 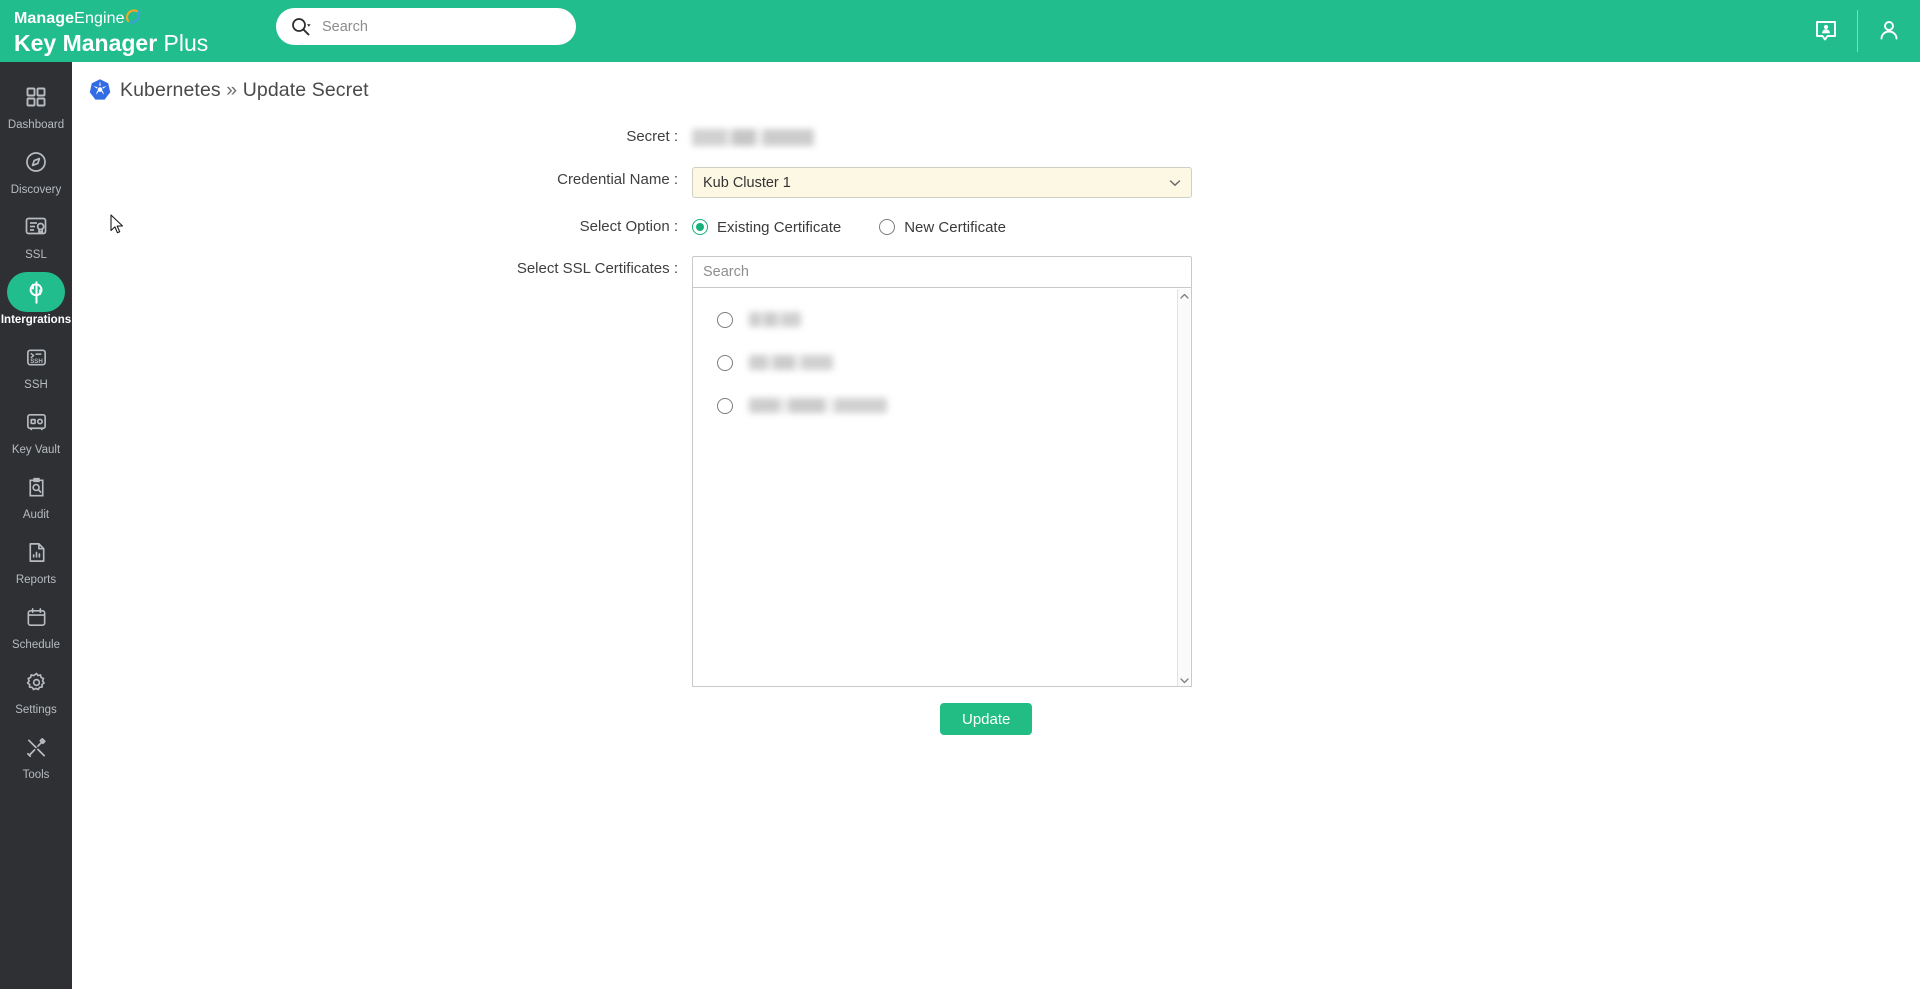 What do you see at coordinates (617, 179) in the screenshot?
I see `credential-name-label: Credential Name :` at bounding box center [617, 179].